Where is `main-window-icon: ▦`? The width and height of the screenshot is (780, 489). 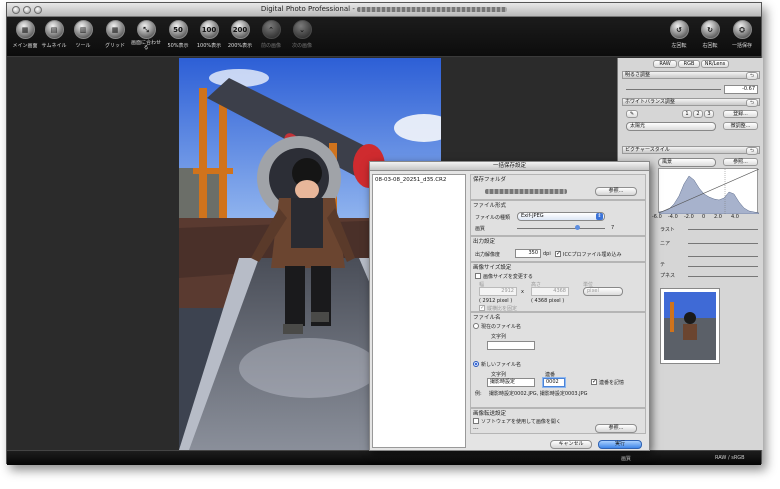
main-window-icon: ▦ is located at coordinates (25, 29).